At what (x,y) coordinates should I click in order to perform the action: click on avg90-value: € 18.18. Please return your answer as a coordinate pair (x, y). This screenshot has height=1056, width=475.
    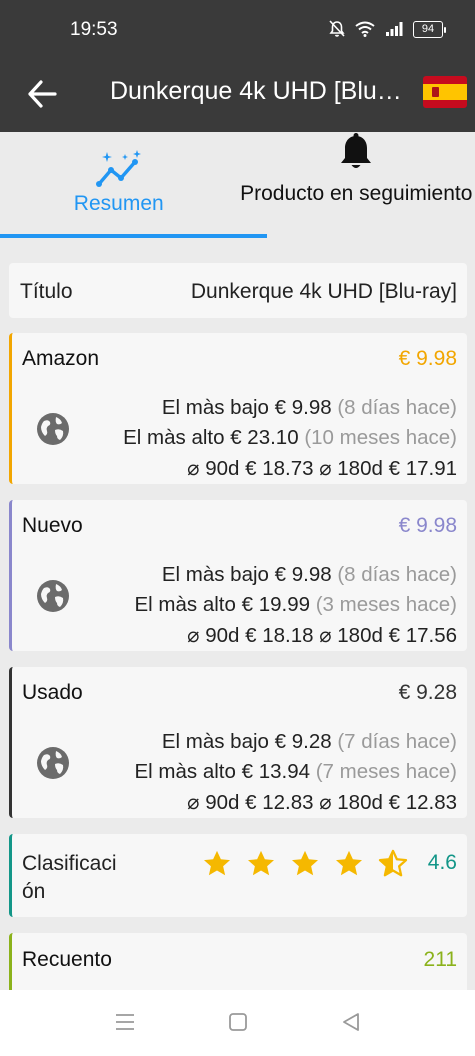
    Looking at the image, I should click on (279, 635).